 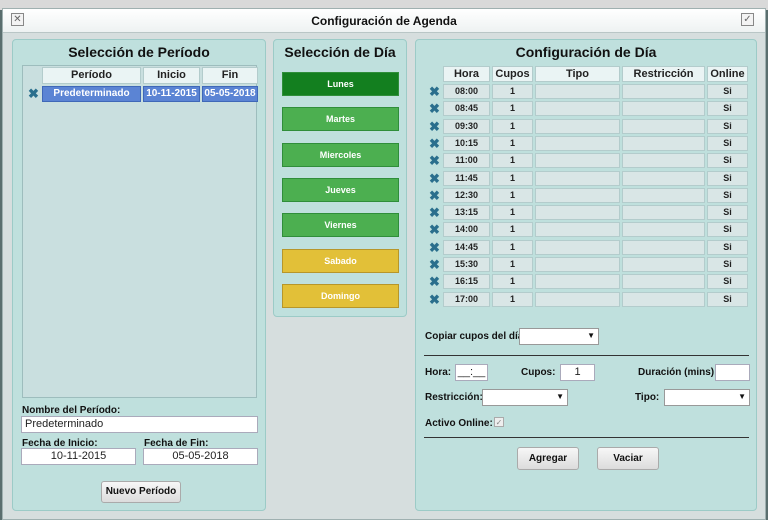 I want to click on col-cupos: Cupos, so click(x=512, y=74).